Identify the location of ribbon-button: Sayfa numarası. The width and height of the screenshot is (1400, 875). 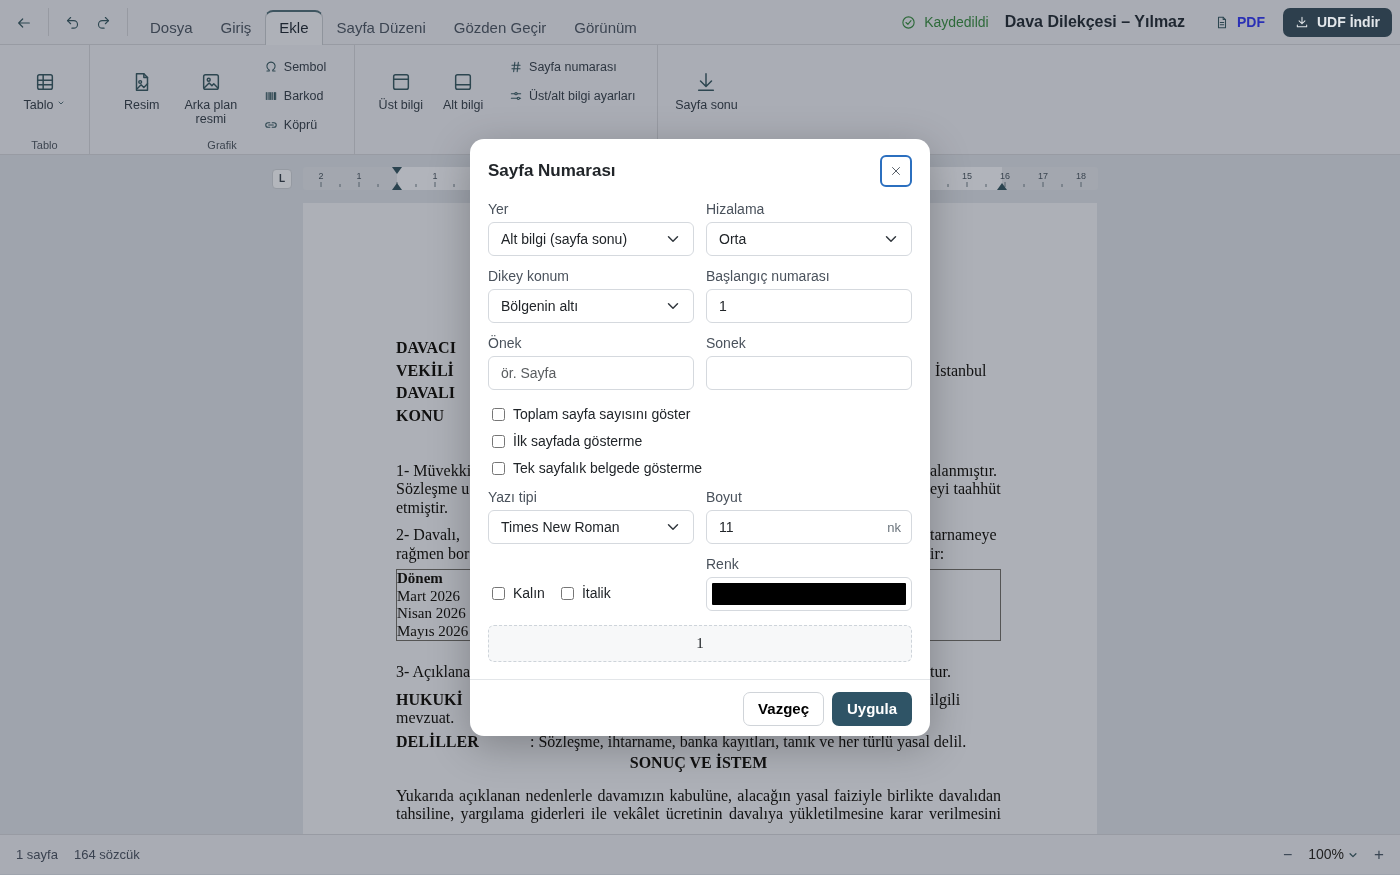
(572, 67).